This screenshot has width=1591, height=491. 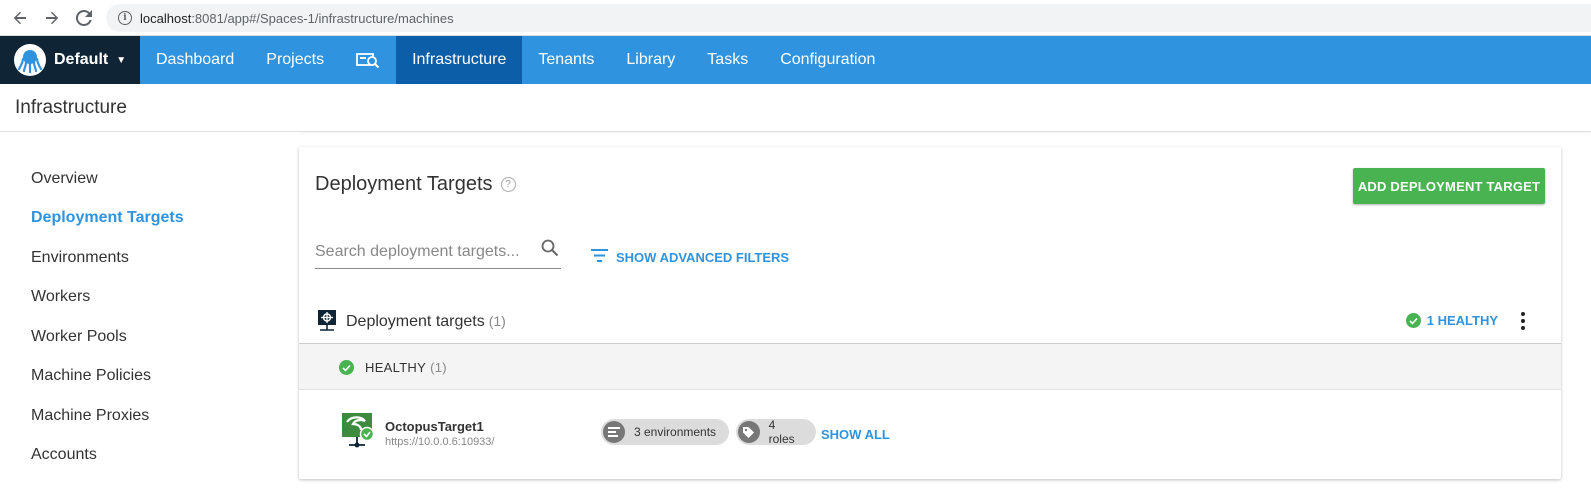 I want to click on status-count: (1), so click(x=438, y=367).